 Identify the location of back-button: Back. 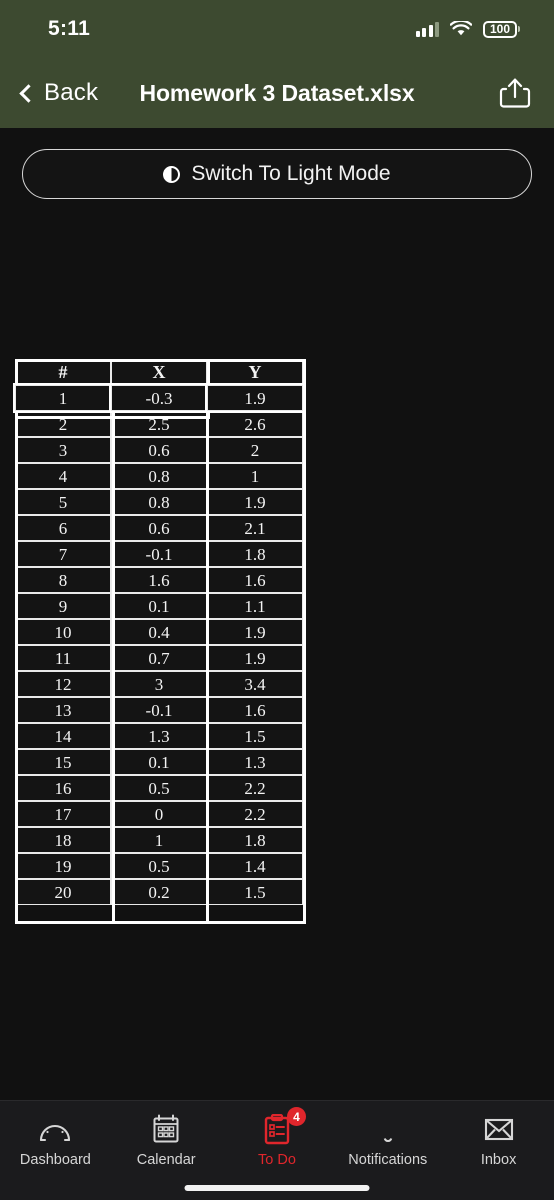
(59, 93).